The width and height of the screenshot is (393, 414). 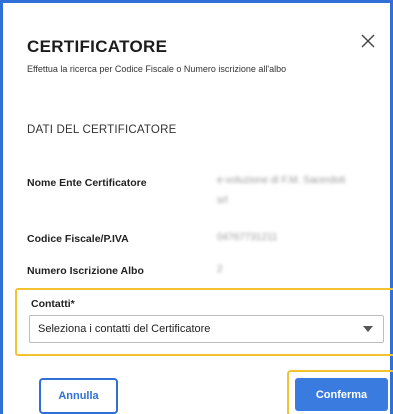 I want to click on field-value-numero-albo: 2, so click(x=220, y=269).